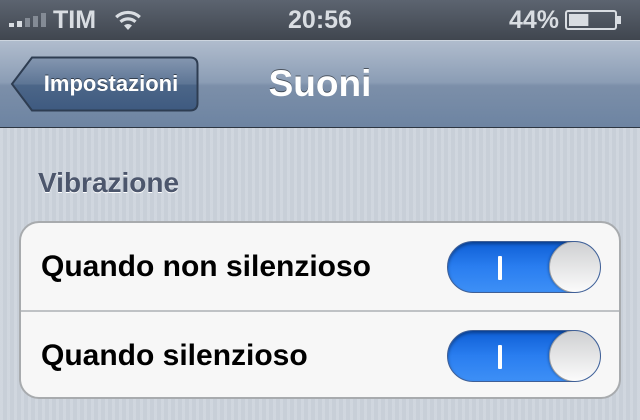  I want to click on clock: 20:56, so click(320, 20).